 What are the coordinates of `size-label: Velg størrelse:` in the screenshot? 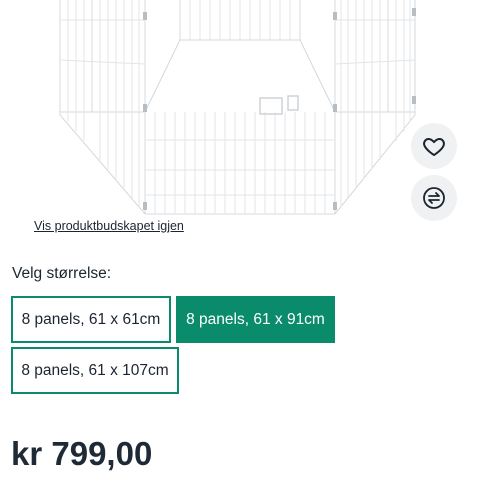 It's located at (62, 273).